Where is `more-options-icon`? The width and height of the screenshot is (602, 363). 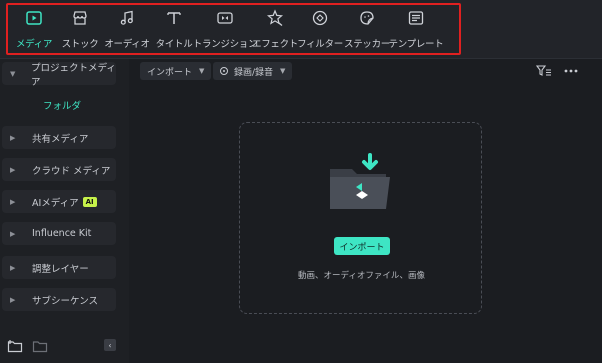 more-options-icon is located at coordinates (571, 72).